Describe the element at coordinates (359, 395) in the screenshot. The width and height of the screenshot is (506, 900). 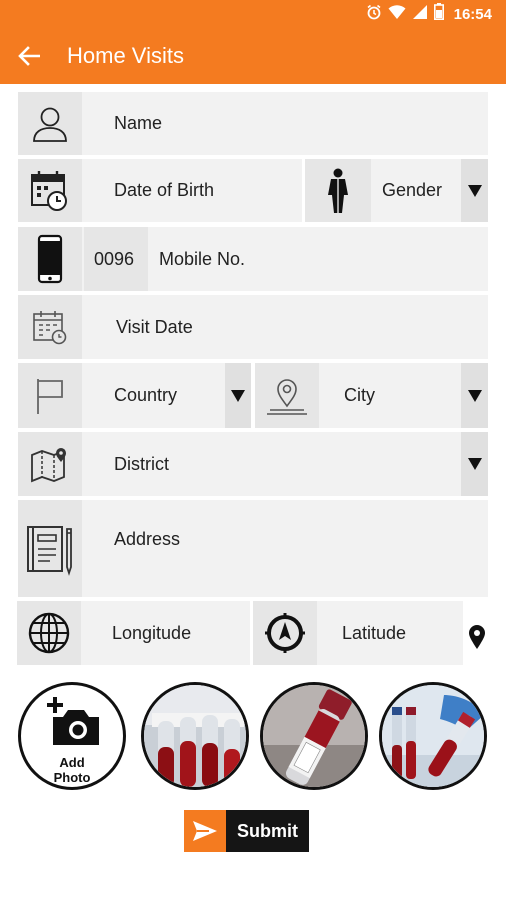
I see `city-label: City` at that location.